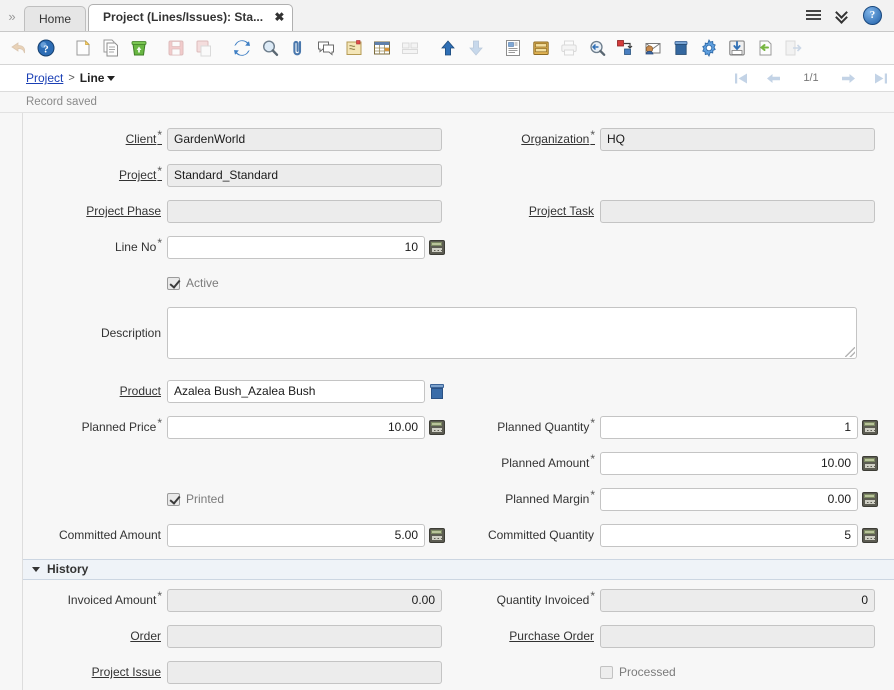 This screenshot has height=690, width=894. I want to click on section-collapse-icon, so click(36, 569).